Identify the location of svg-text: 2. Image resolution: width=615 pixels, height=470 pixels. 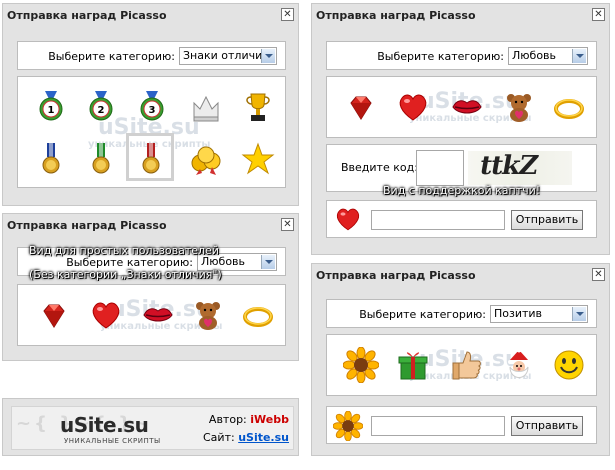
(101, 110).